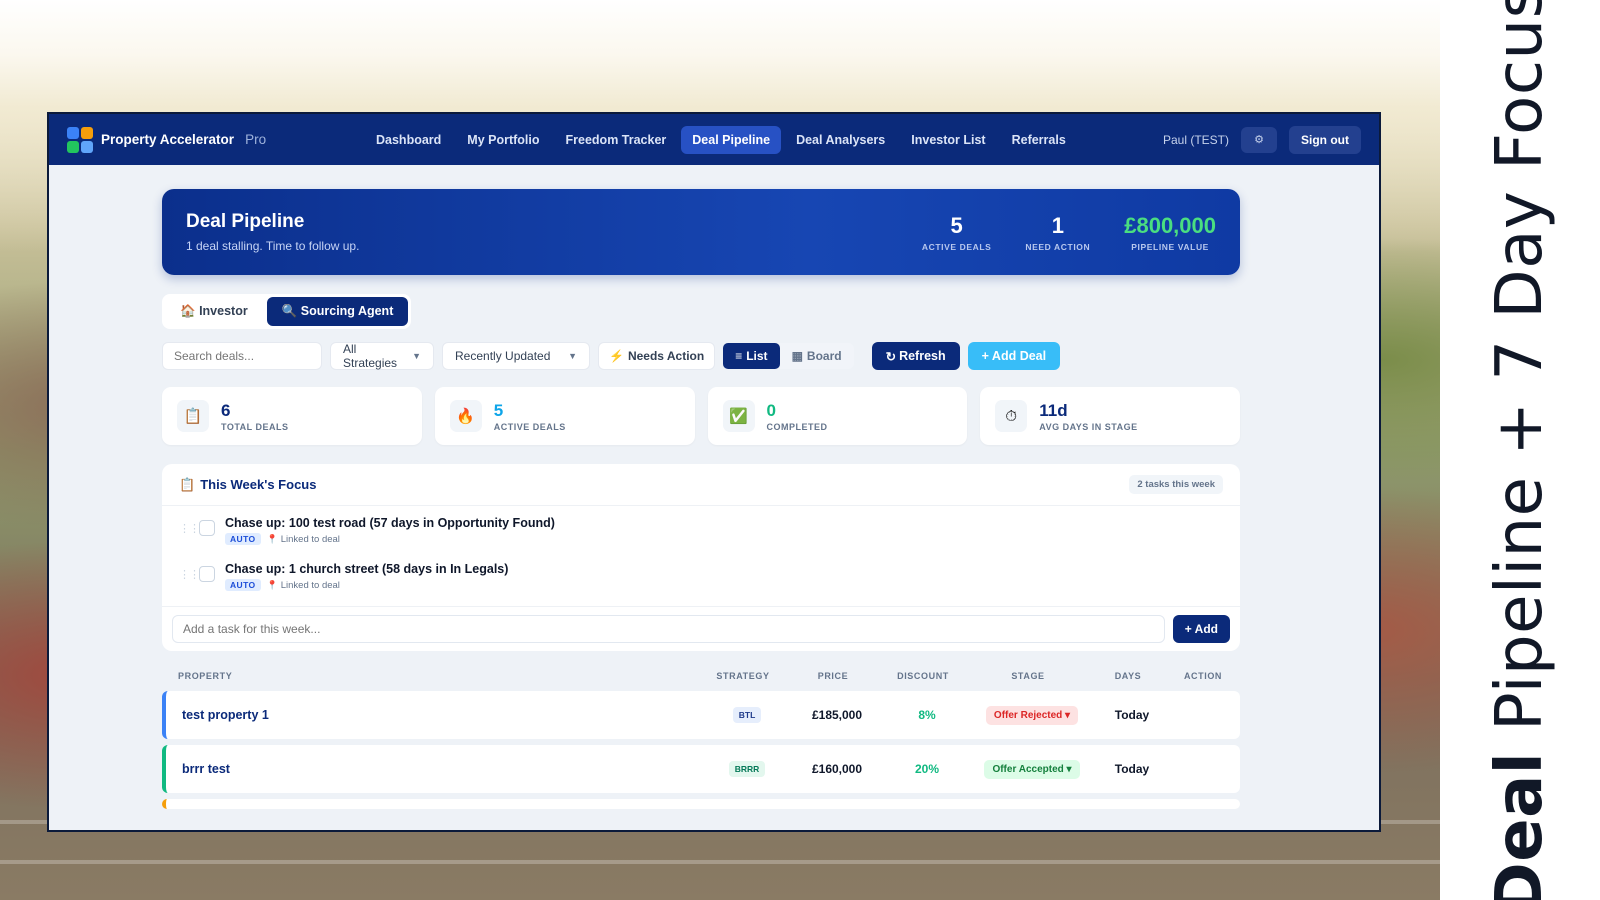 Image resolution: width=1600 pixels, height=900 pixels. What do you see at coordinates (248, 484) in the screenshot?
I see `focus-title: 📋 This Week's Focus` at bounding box center [248, 484].